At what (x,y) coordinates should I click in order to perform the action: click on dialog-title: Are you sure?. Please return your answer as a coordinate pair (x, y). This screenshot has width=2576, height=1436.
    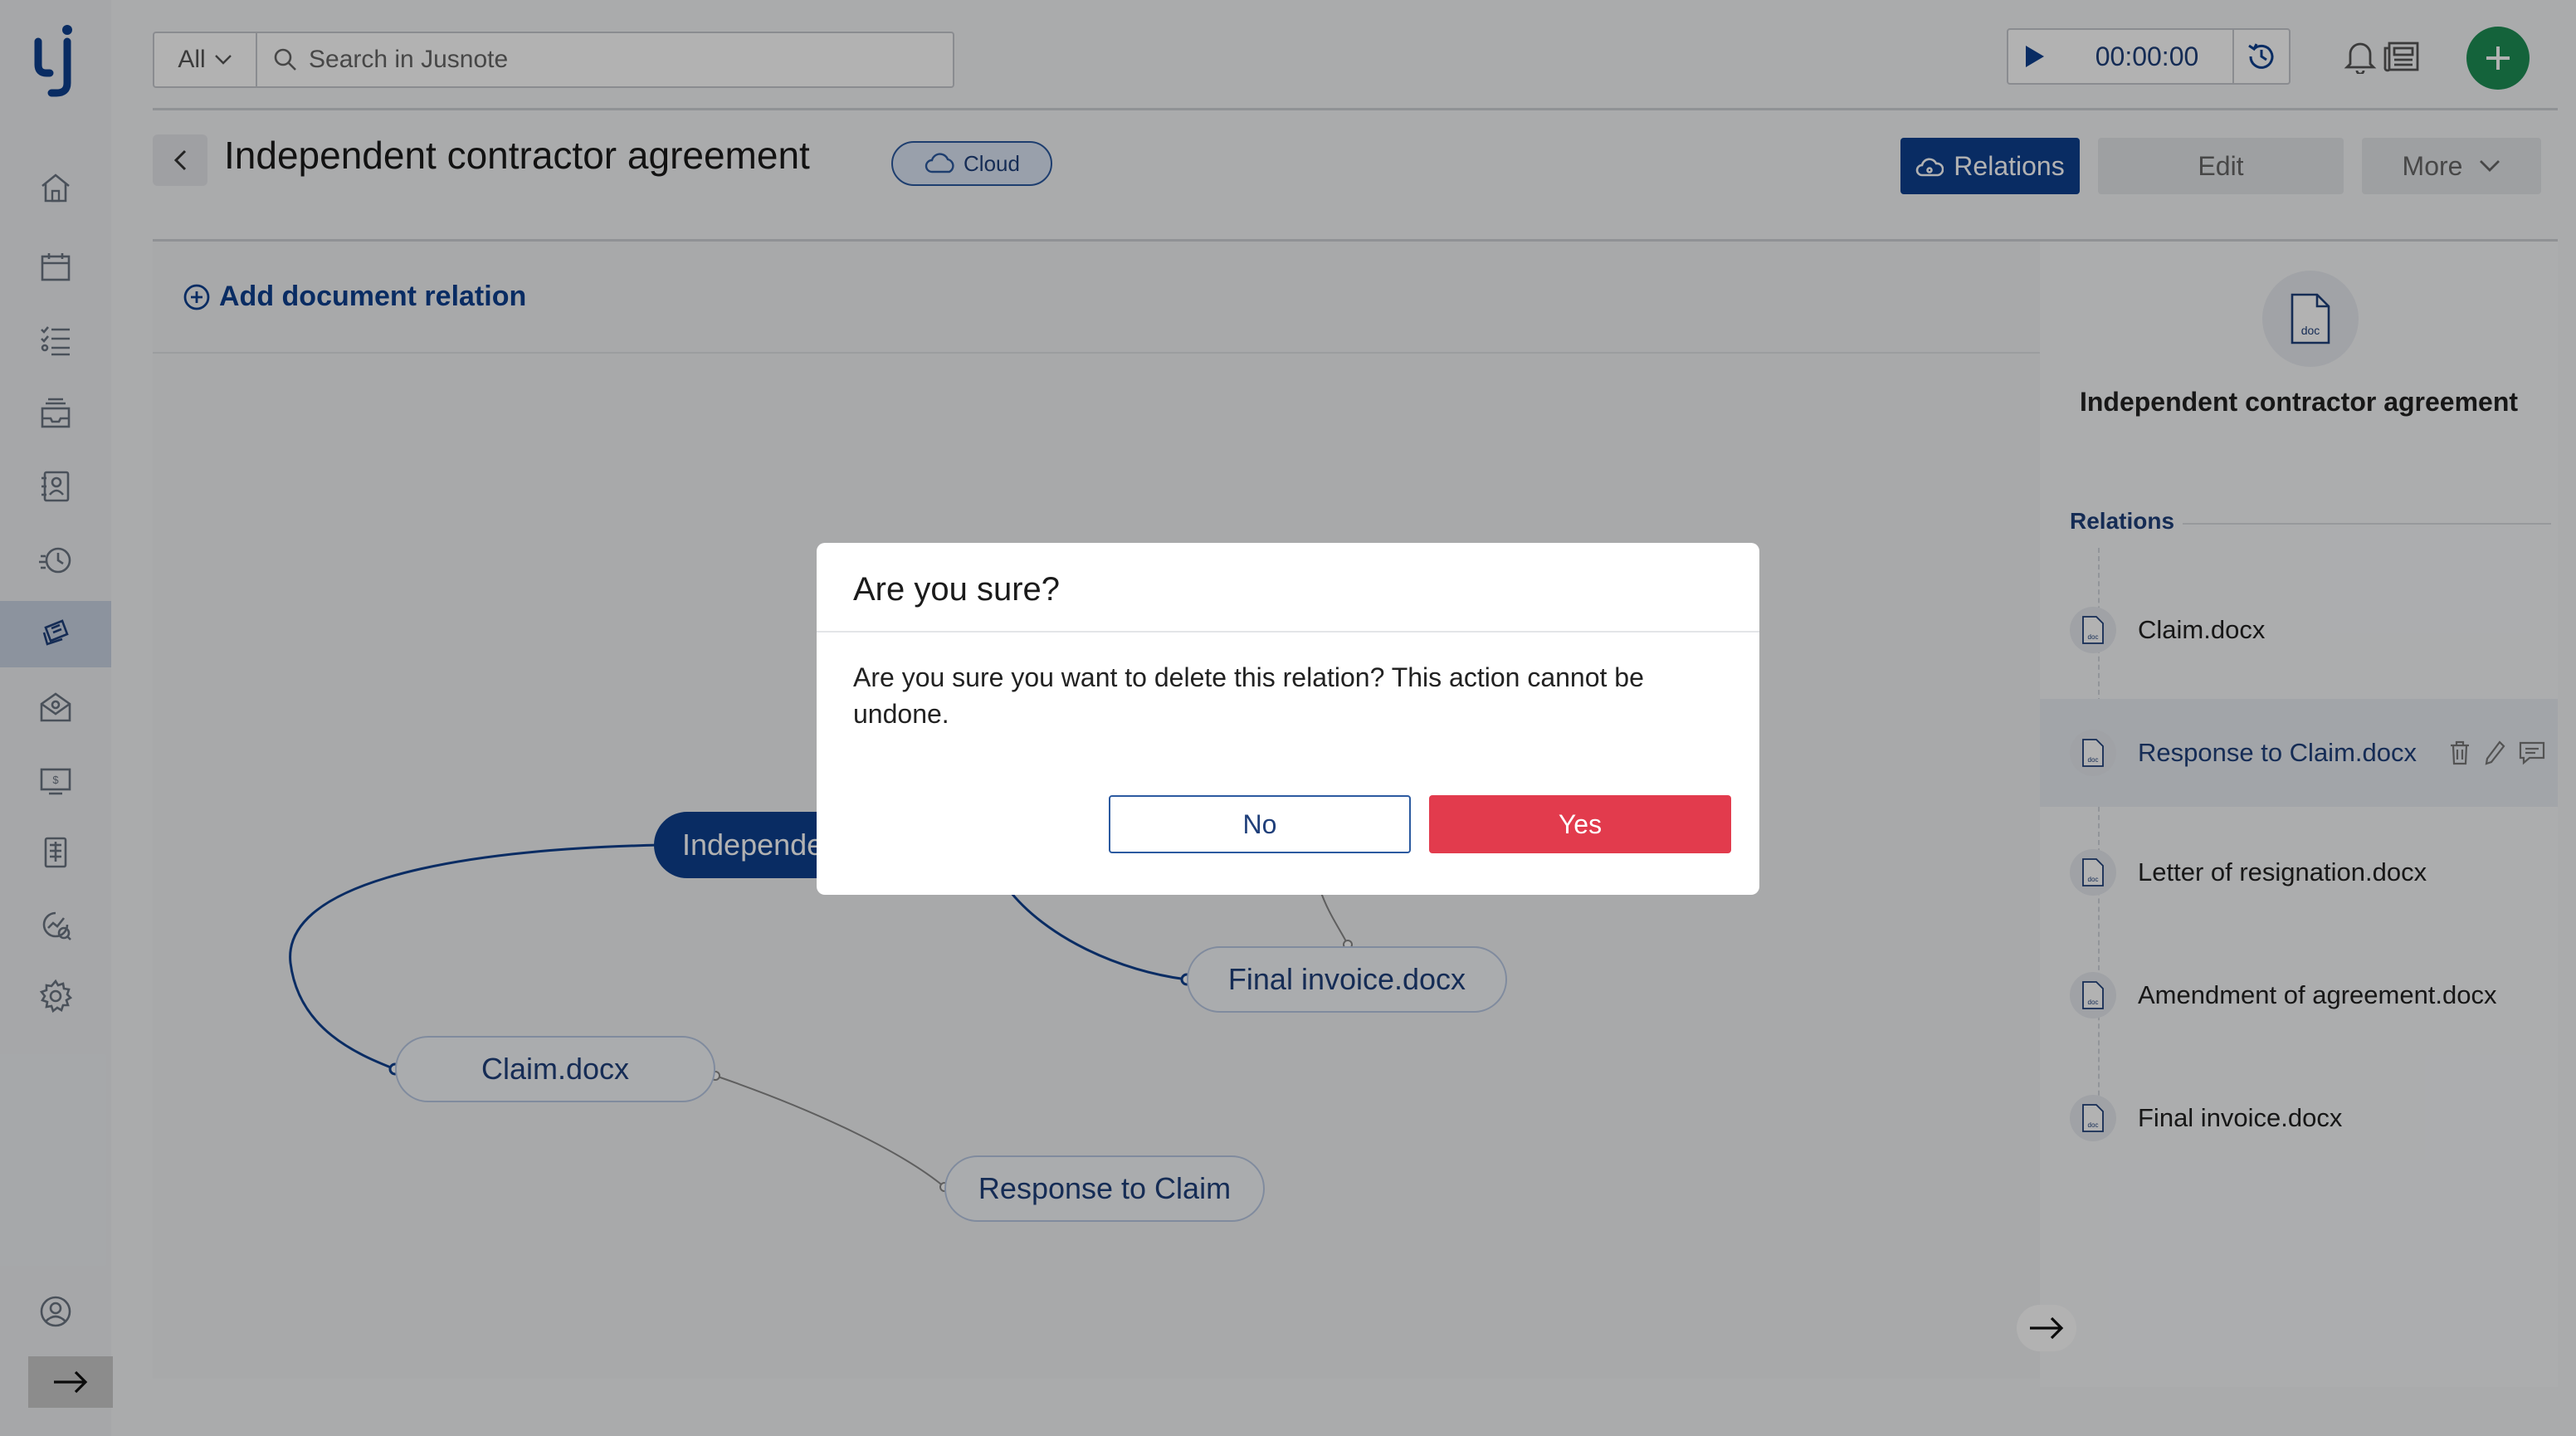
    Looking at the image, I should click on (957, 589).